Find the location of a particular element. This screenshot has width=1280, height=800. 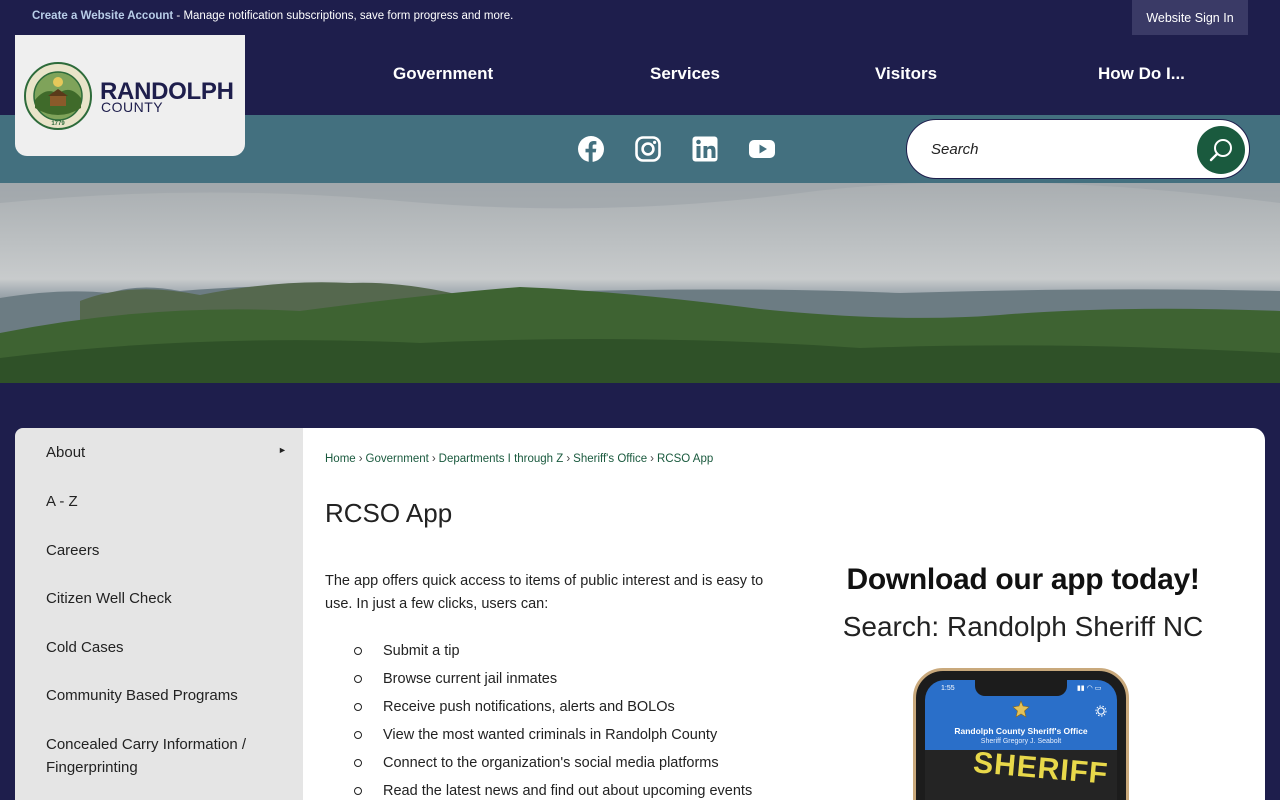

sidebar-item-community-based-programs: Community Based Programs is located at coordinates (161, 695).